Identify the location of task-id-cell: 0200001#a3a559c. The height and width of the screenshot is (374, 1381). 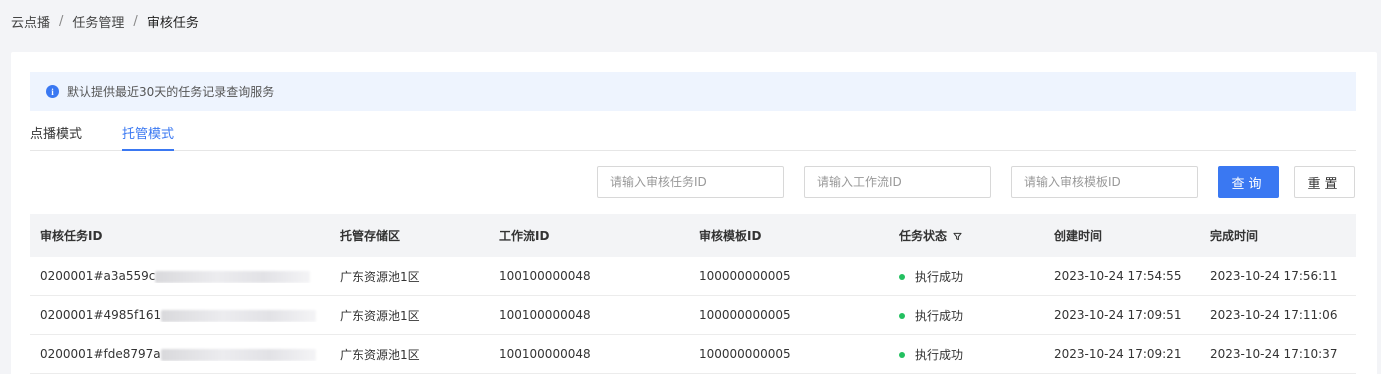
(180, 276).